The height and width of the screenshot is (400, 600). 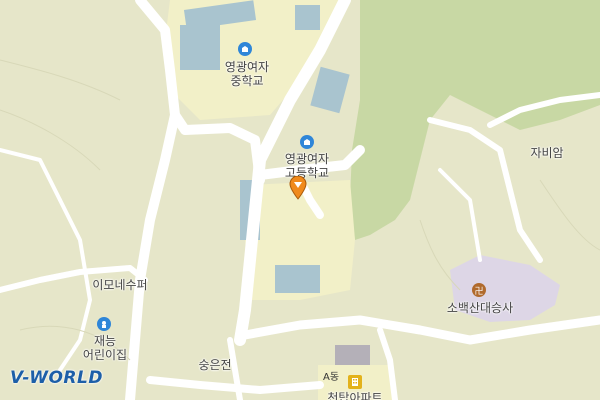 I want to click on vworld-logo: V-WORLD, so click(x=56, y=378).